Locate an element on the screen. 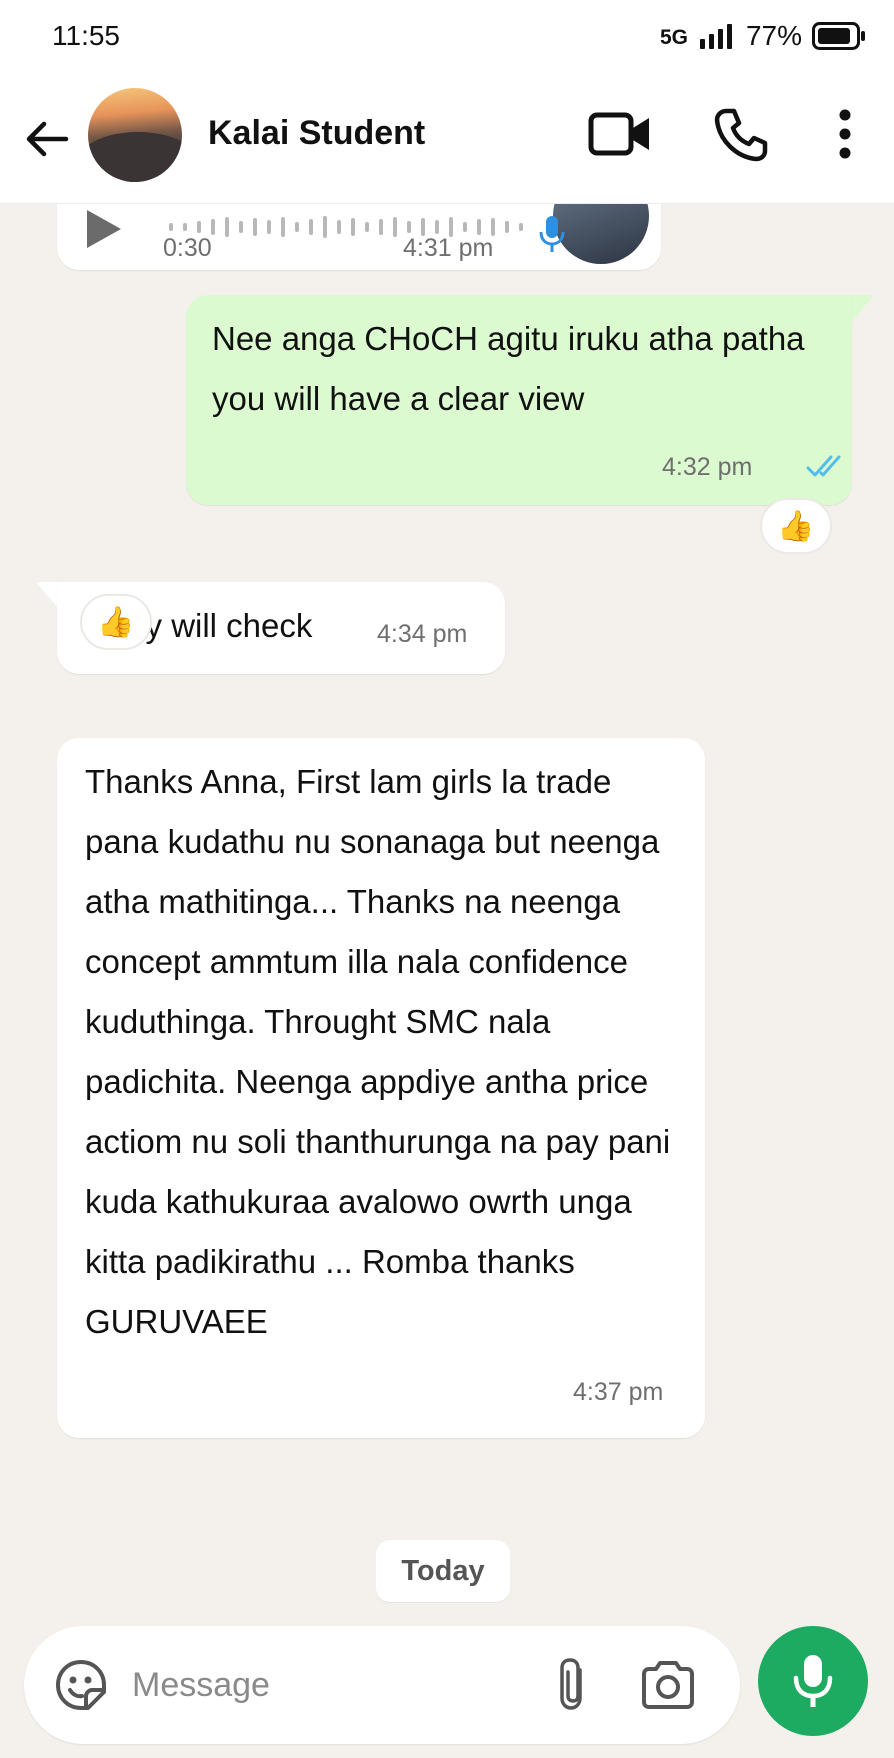  double-check-icon is located at coordinates (823, 466).